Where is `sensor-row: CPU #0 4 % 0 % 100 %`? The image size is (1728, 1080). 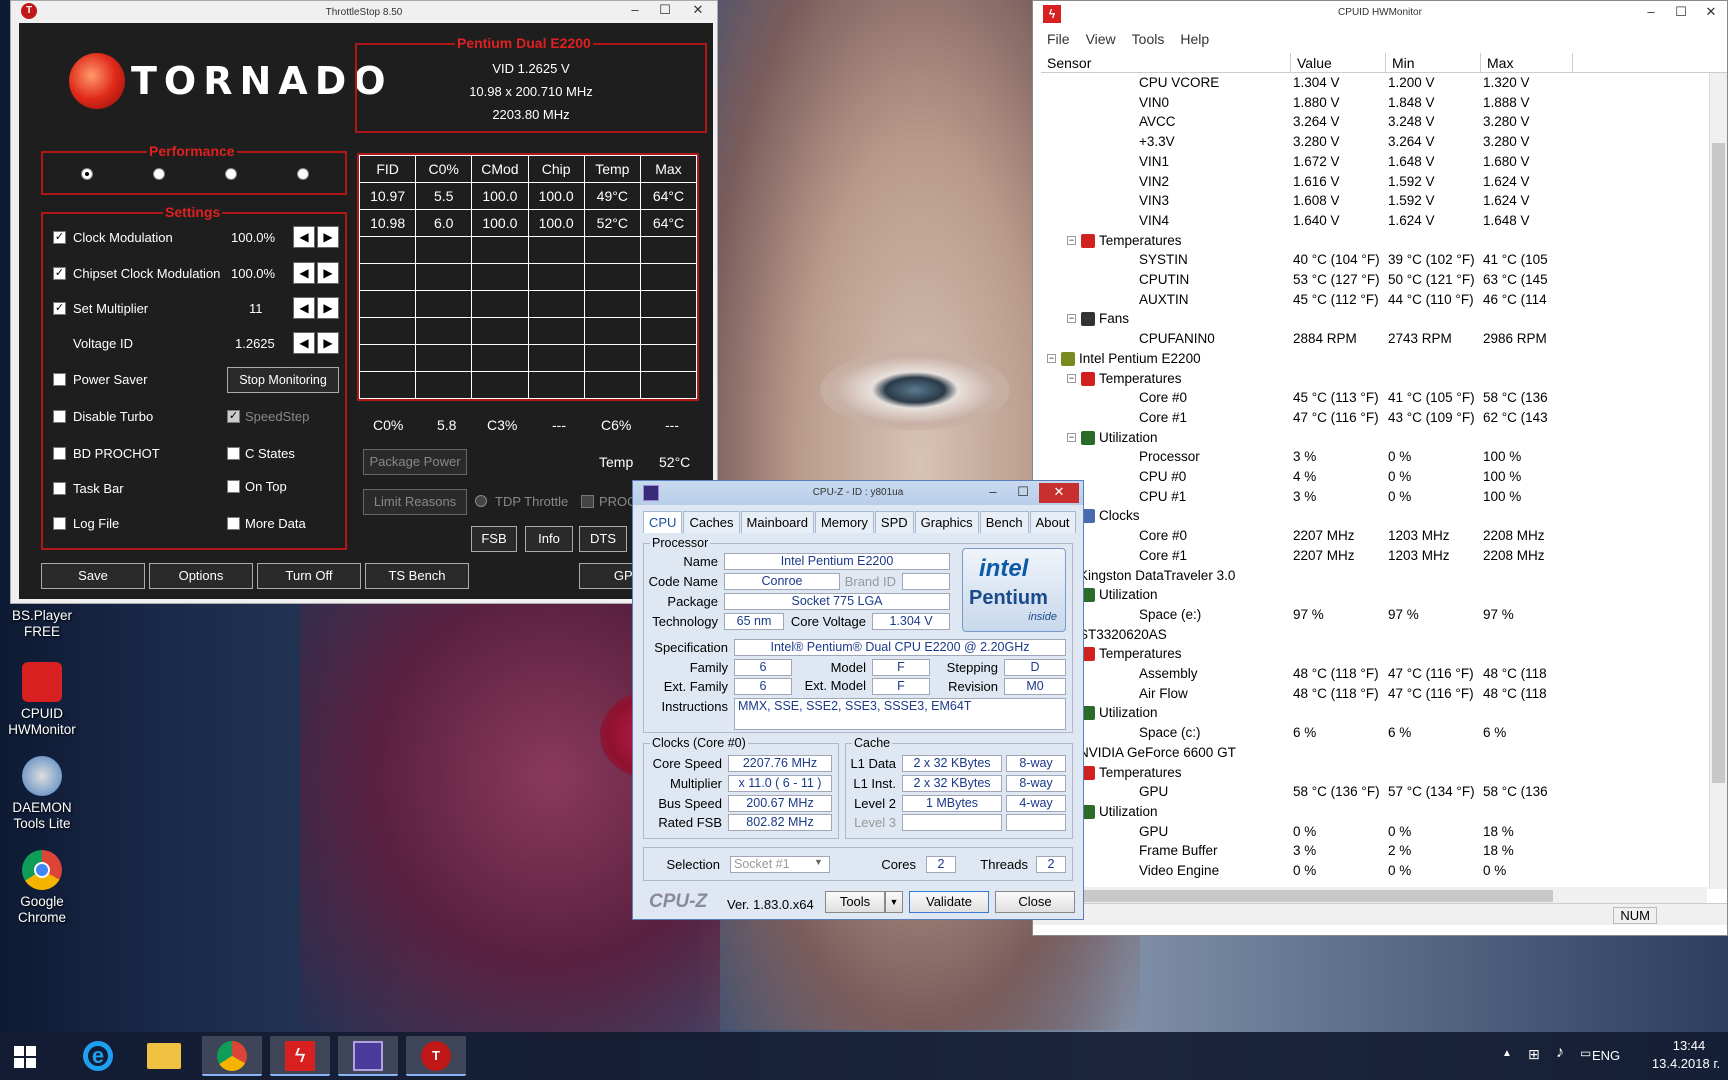 sensor-row: CPU #0 4 % 0 % 100 % is located at coordinates (1374, 477).